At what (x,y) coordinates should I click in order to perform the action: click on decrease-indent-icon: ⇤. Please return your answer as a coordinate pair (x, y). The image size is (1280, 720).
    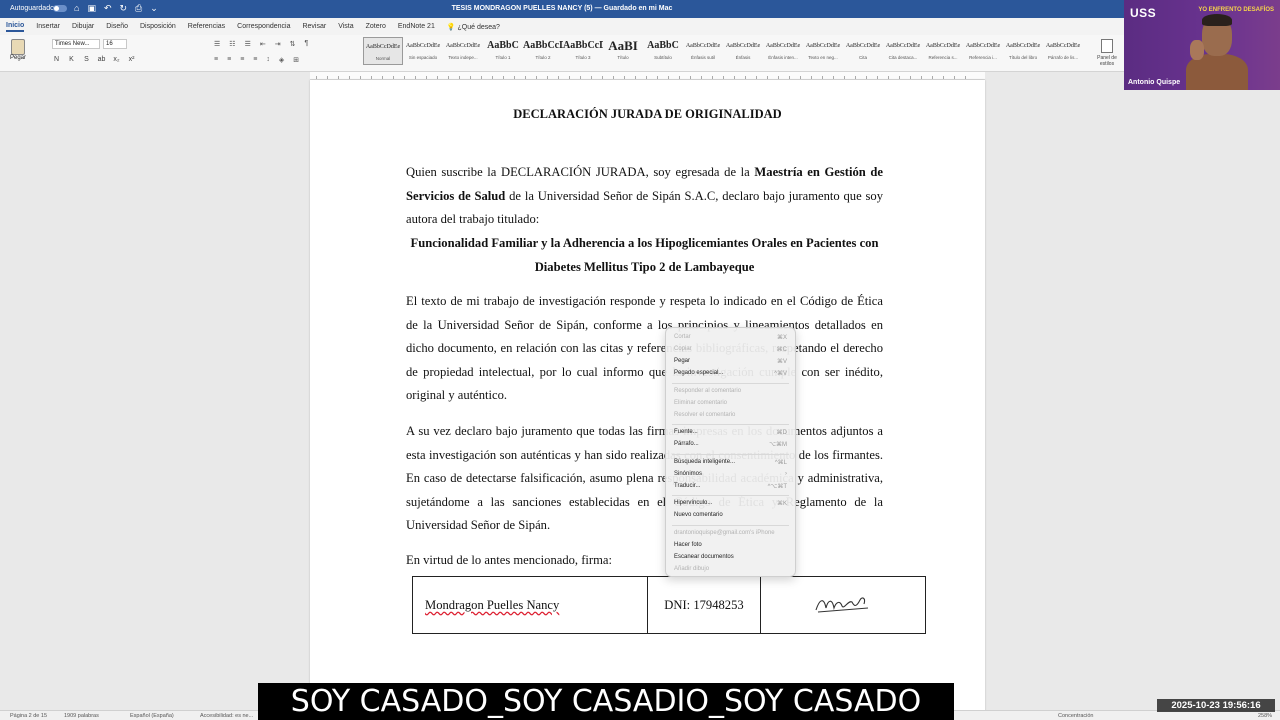
    Looking at the image, I should click on (263, 44).